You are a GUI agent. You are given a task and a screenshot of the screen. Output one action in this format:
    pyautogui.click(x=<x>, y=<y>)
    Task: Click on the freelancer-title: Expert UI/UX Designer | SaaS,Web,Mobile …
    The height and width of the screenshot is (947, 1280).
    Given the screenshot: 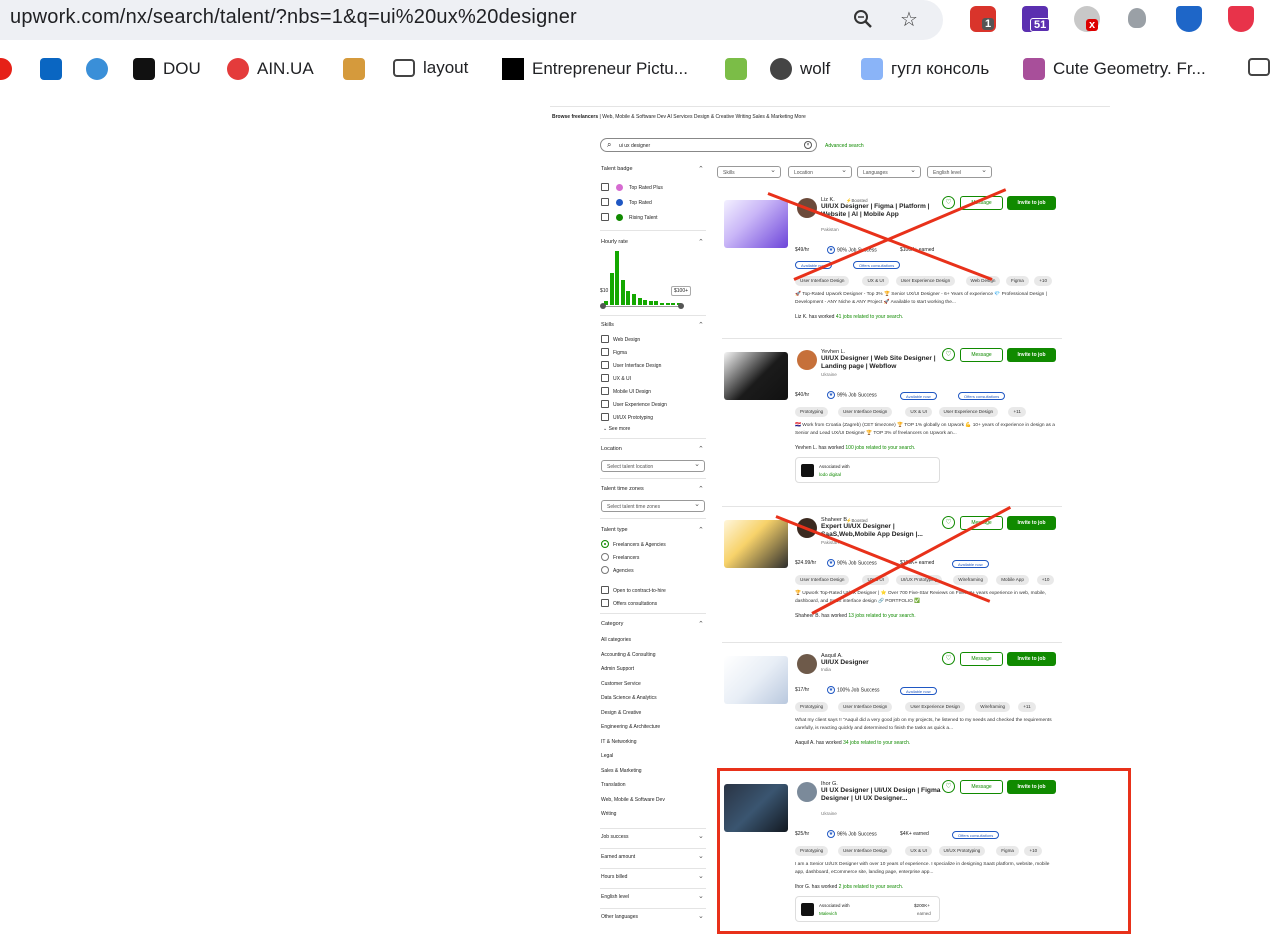 What is the action you would take?
    pyautogui.click(x=881, y=530)
    